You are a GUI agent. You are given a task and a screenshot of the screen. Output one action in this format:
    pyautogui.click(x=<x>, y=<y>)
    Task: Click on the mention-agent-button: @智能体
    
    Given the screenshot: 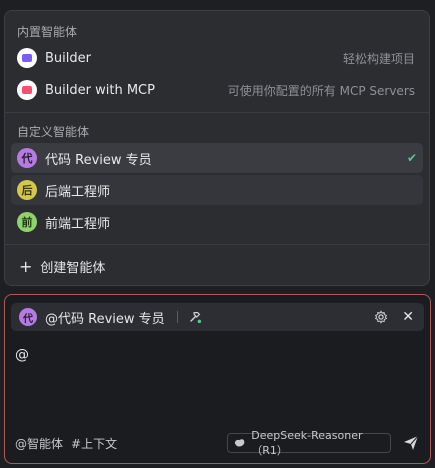 What is the action you would take?
    pyautogui.click(x=39, y=443)
    